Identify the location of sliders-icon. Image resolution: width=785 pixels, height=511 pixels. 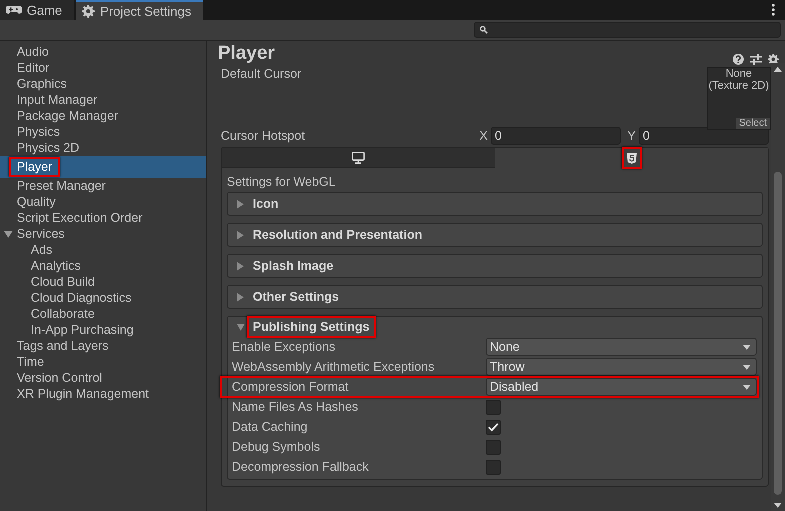
(756, 59).